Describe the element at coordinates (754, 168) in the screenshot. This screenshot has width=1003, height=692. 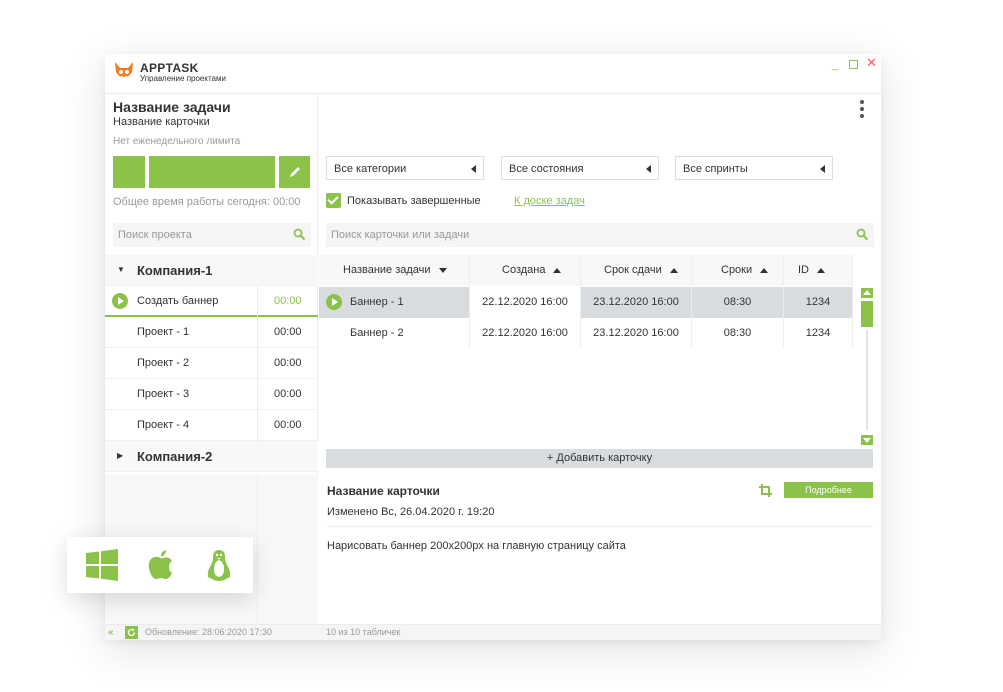
I see `sprints-select: Все спринты` at that location.